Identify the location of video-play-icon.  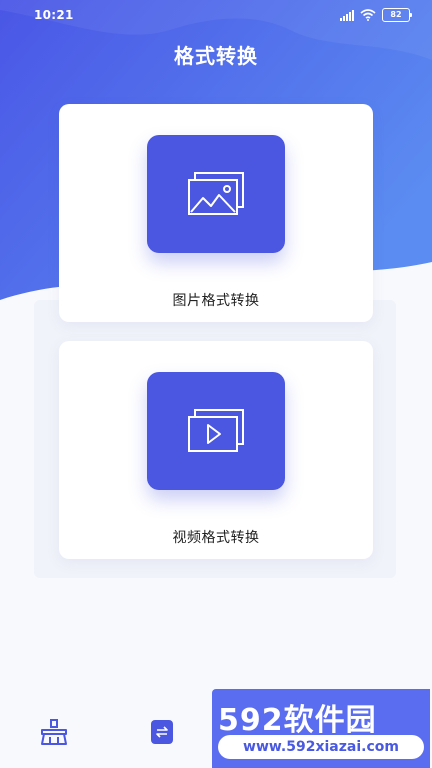
(216, 430).